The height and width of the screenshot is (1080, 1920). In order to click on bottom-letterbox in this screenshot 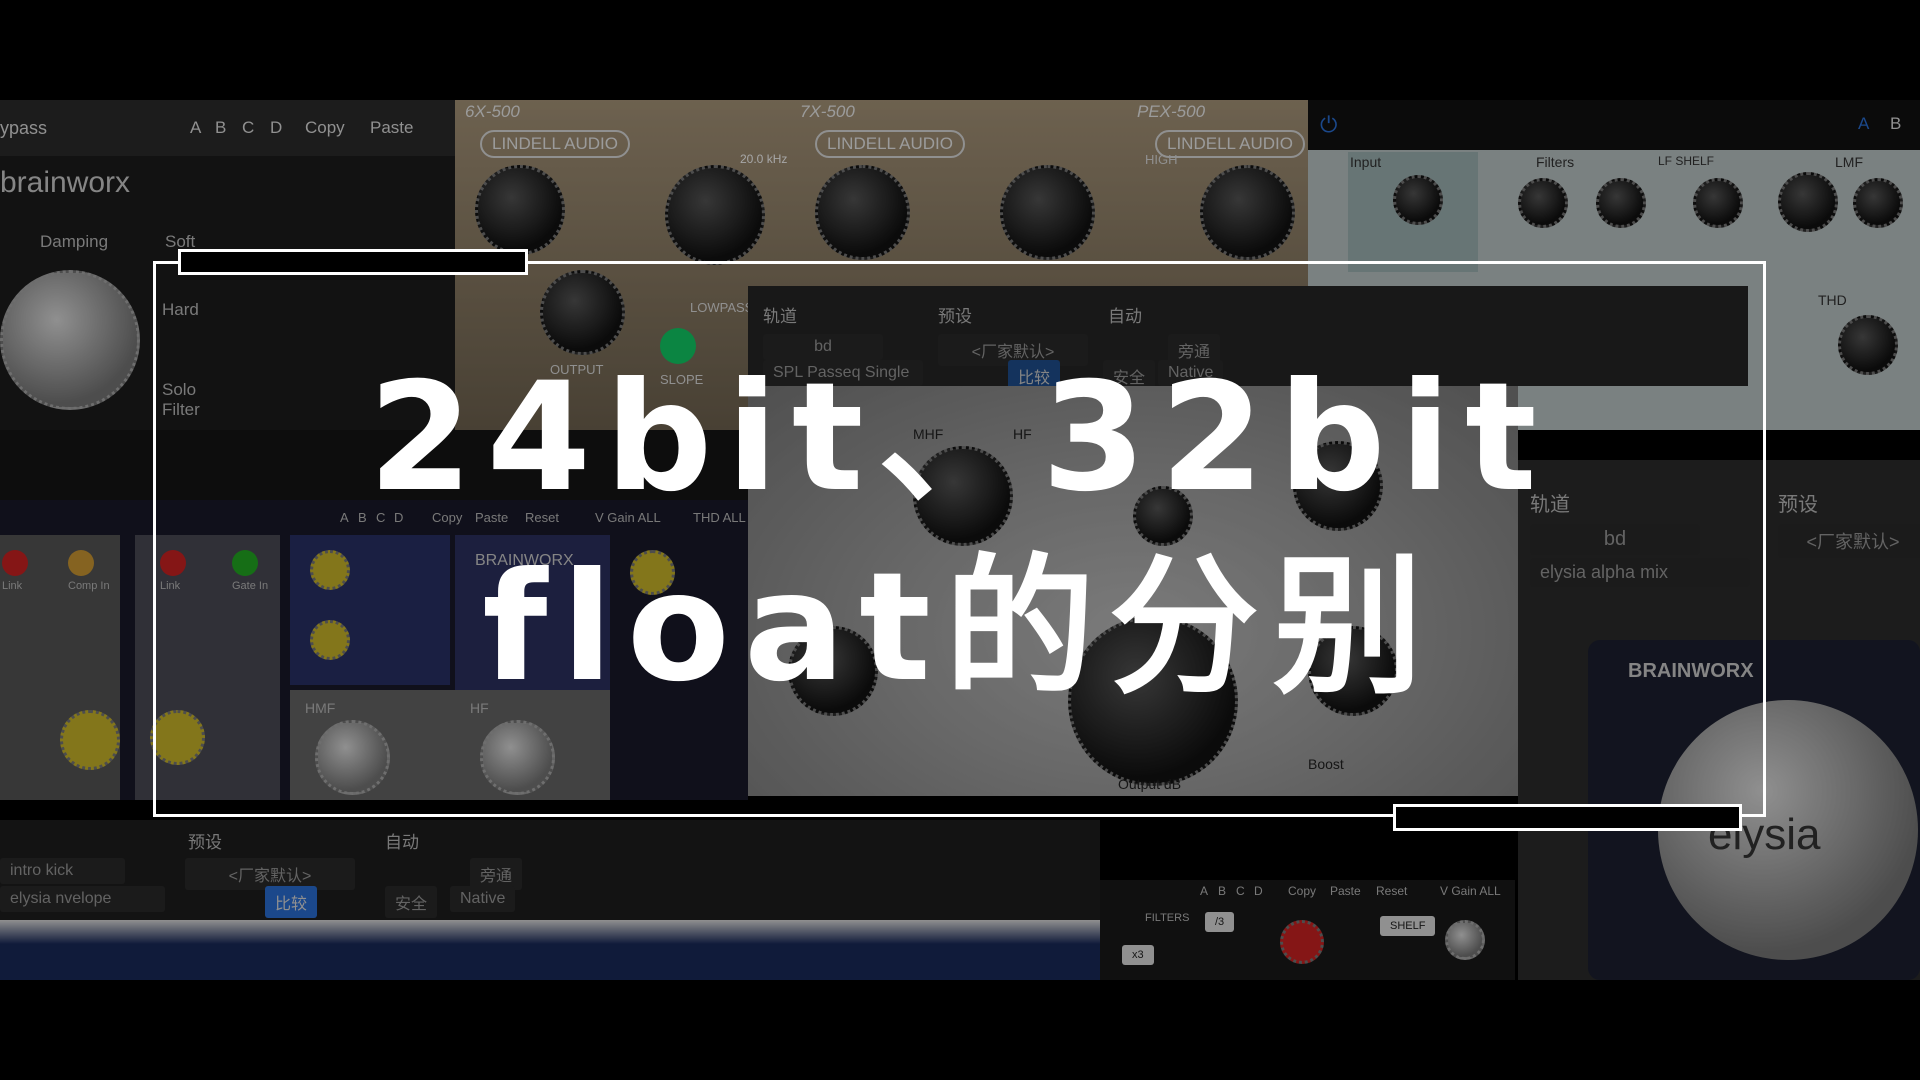, I will do `click(960, 1030)`.